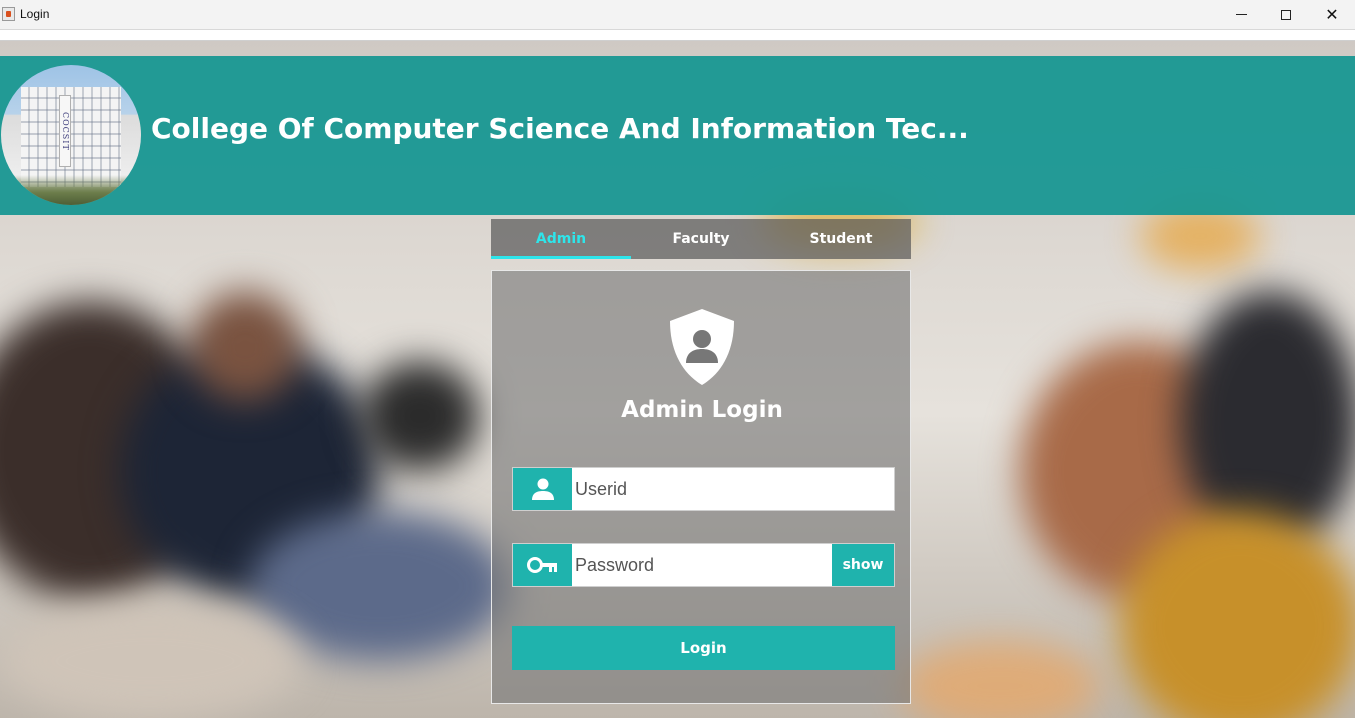  What do you see at coordinates (703, 648) in the screenshot?
I see `login-button: Login` at bounding box center [703, 648].